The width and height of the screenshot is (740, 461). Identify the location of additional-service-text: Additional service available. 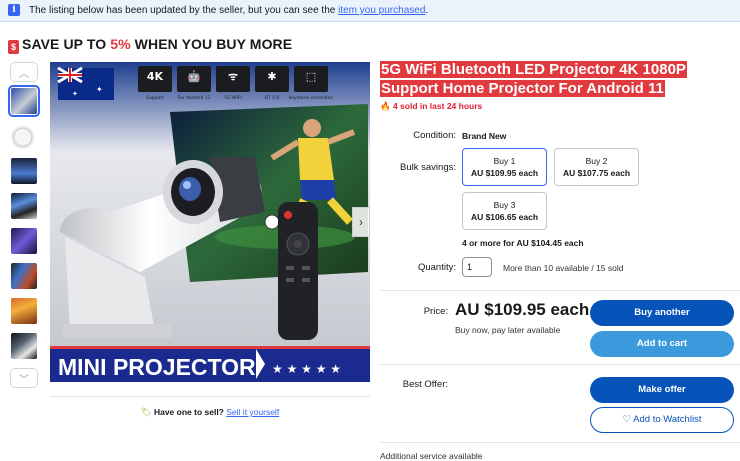
(431, 456).